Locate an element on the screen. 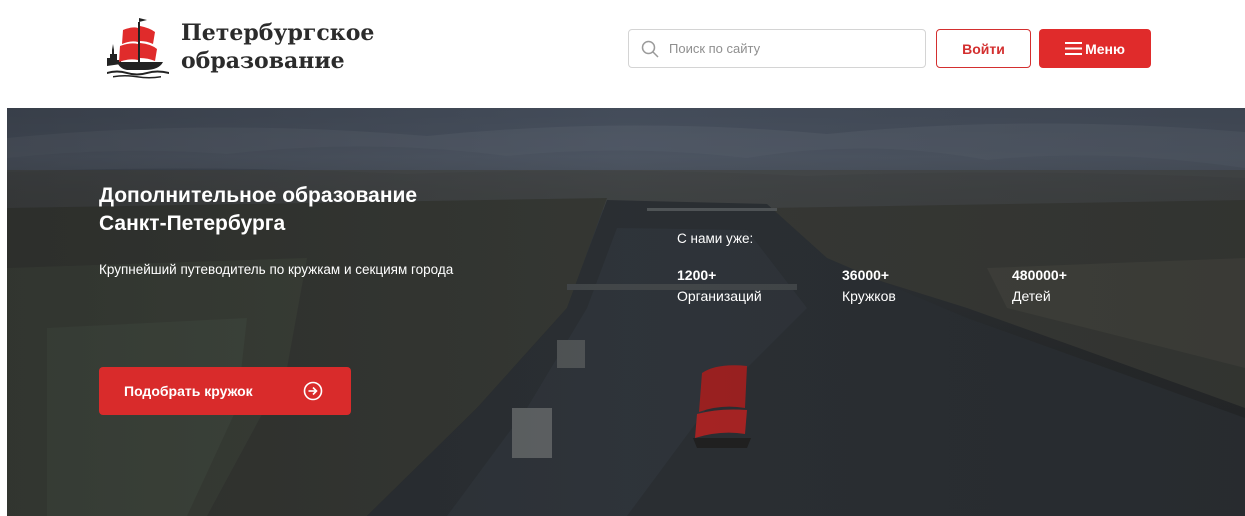  stat-children: 480000+ Детей is located at coordinates (1039, 286).